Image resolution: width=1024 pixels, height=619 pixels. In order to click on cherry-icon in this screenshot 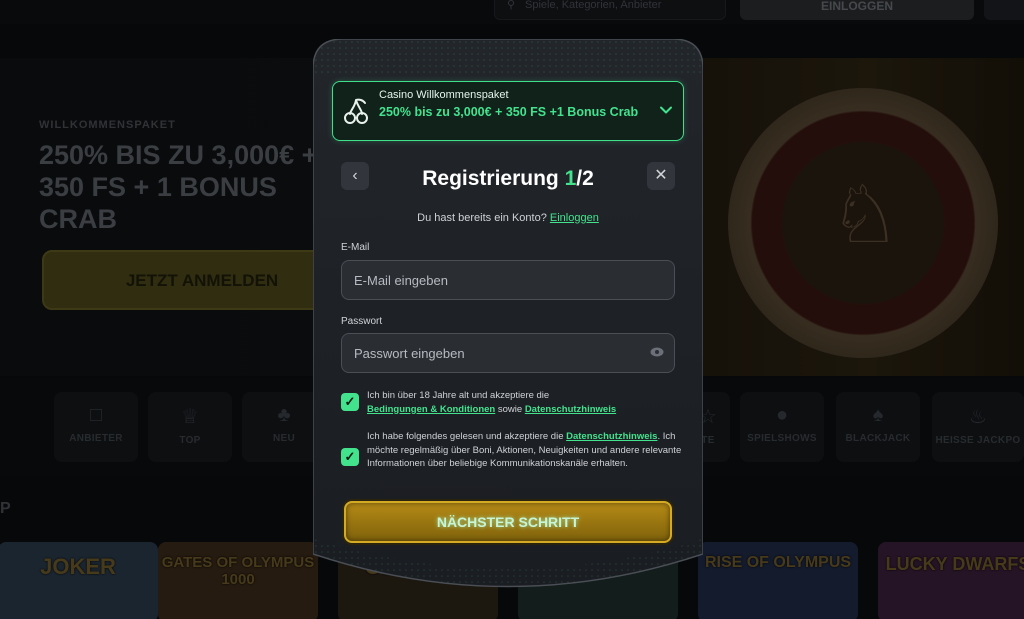, I will do `click(356, 111)`.